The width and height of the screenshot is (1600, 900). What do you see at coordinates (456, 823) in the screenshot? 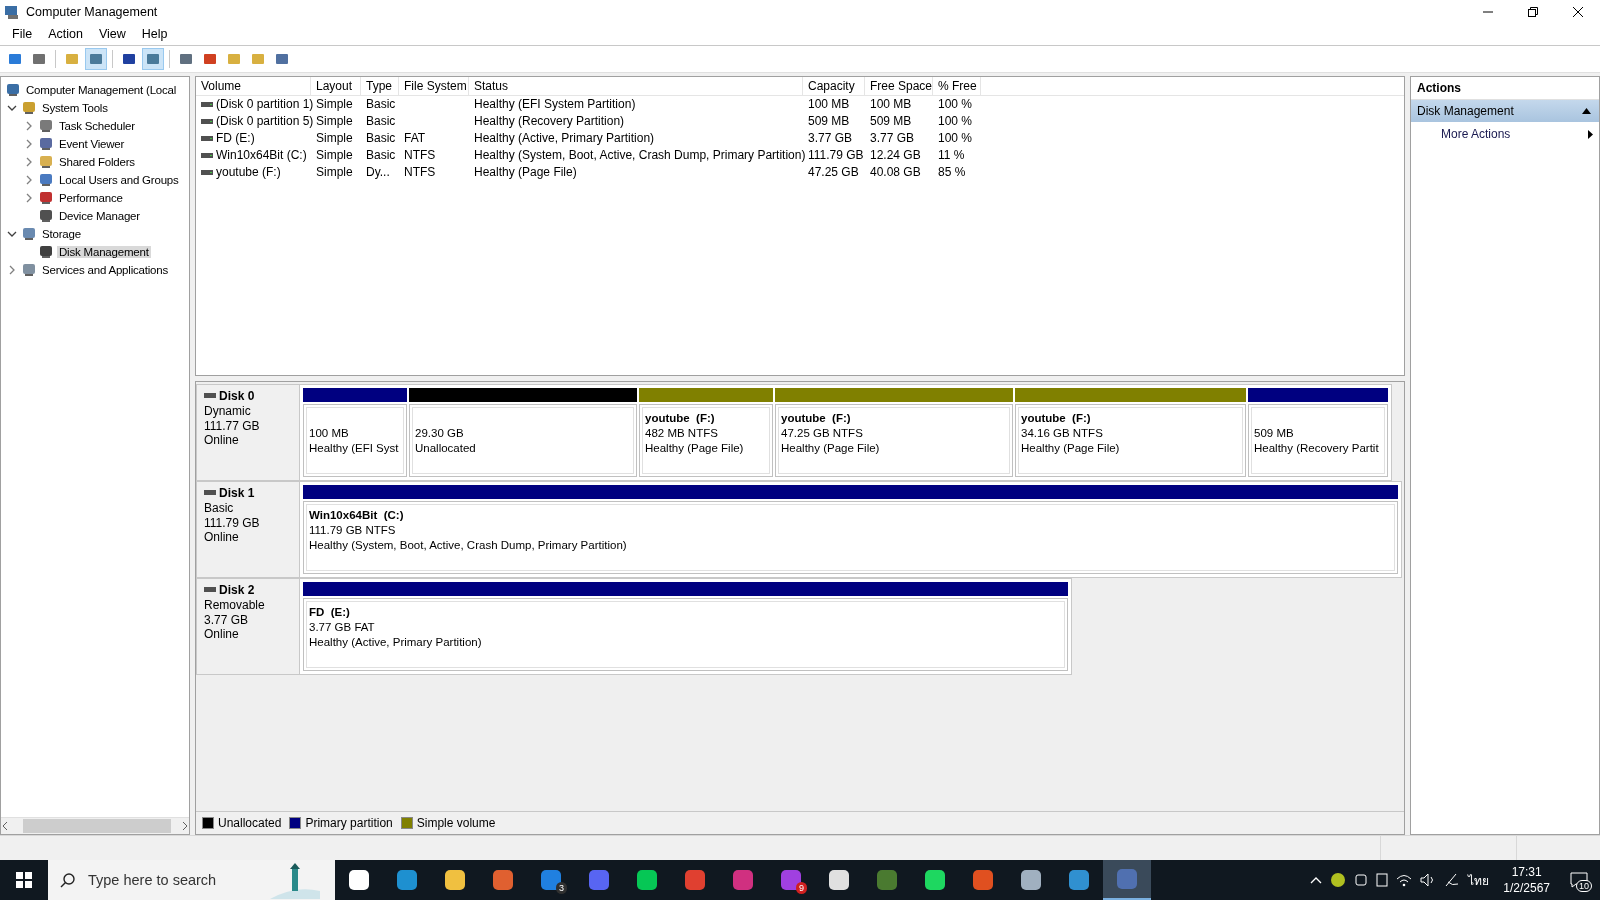
I see `legend-label: Simple volume` at bounding box center [456, 823].